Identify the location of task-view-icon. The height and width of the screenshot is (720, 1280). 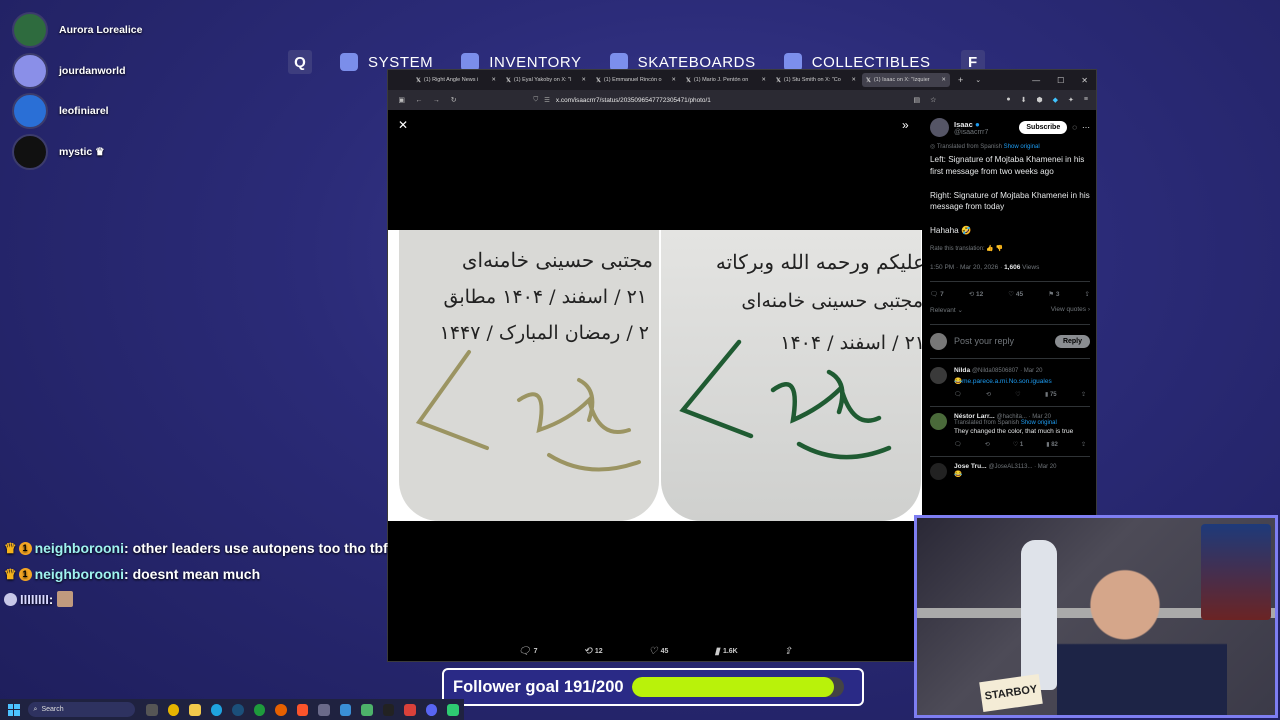
(152, 709).